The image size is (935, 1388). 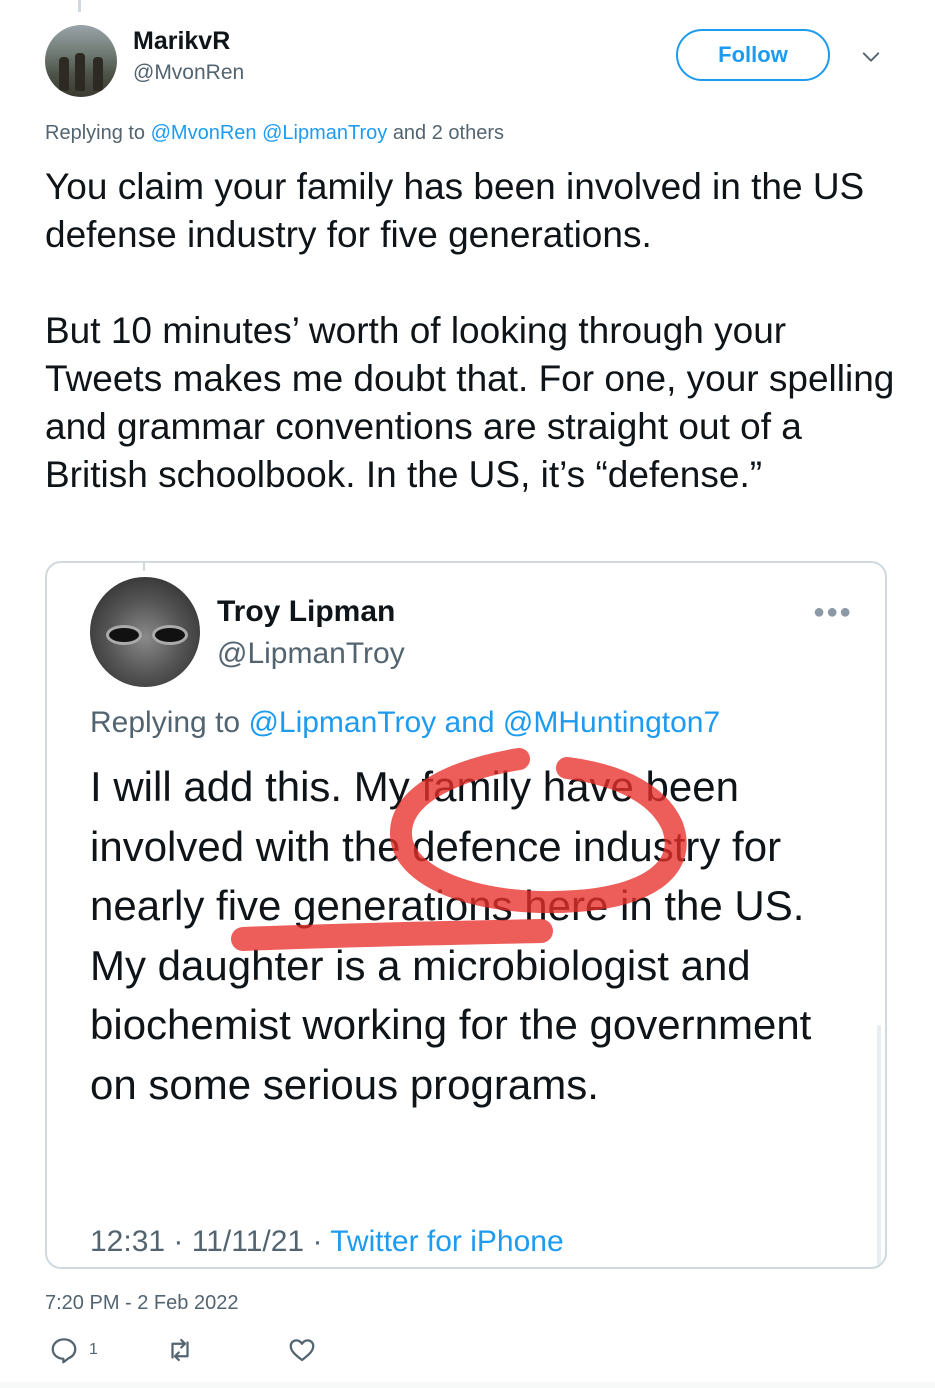 What do you see at coordinates (324, 133) in the screenshot?
I see `mention-link: @LipmanTroy` at bounding box center [324, 133].